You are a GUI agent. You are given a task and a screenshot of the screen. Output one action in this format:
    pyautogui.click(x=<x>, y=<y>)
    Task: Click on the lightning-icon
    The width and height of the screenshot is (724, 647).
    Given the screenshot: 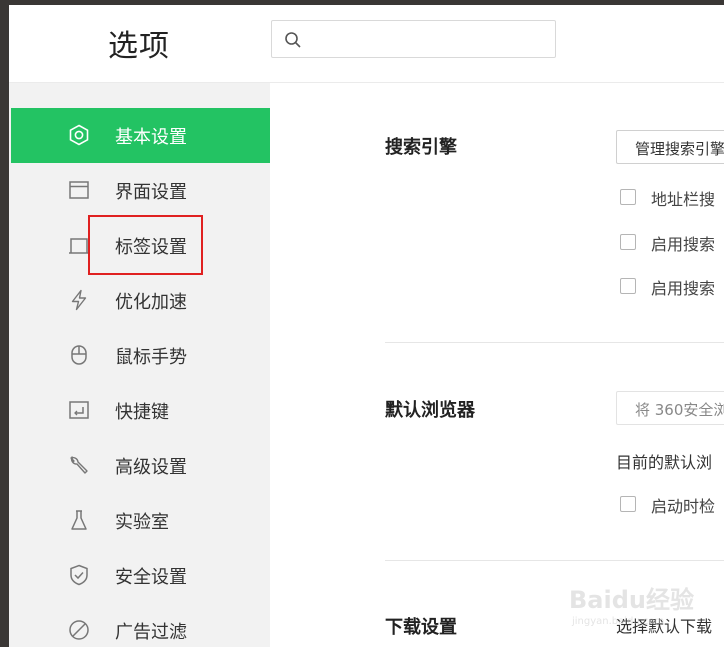 What is the action you would take?
    pyautogui.click(x=79, y=300)
    